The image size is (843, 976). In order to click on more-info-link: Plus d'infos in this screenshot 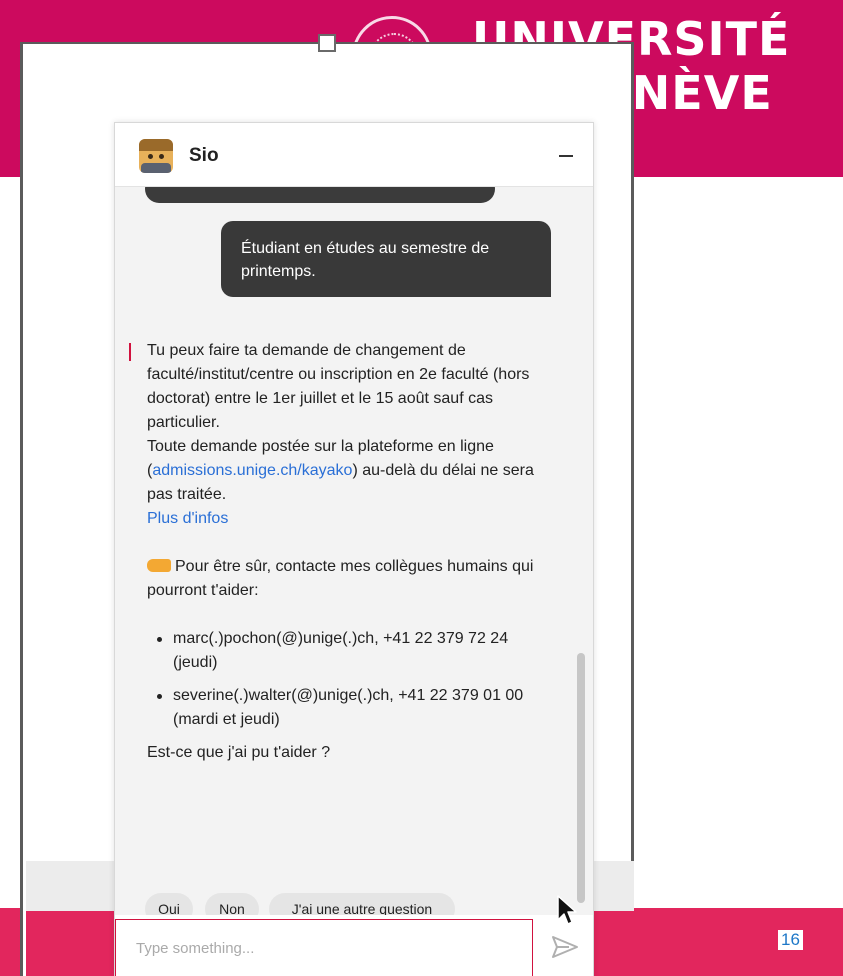, I will do `click(187, 518)`.